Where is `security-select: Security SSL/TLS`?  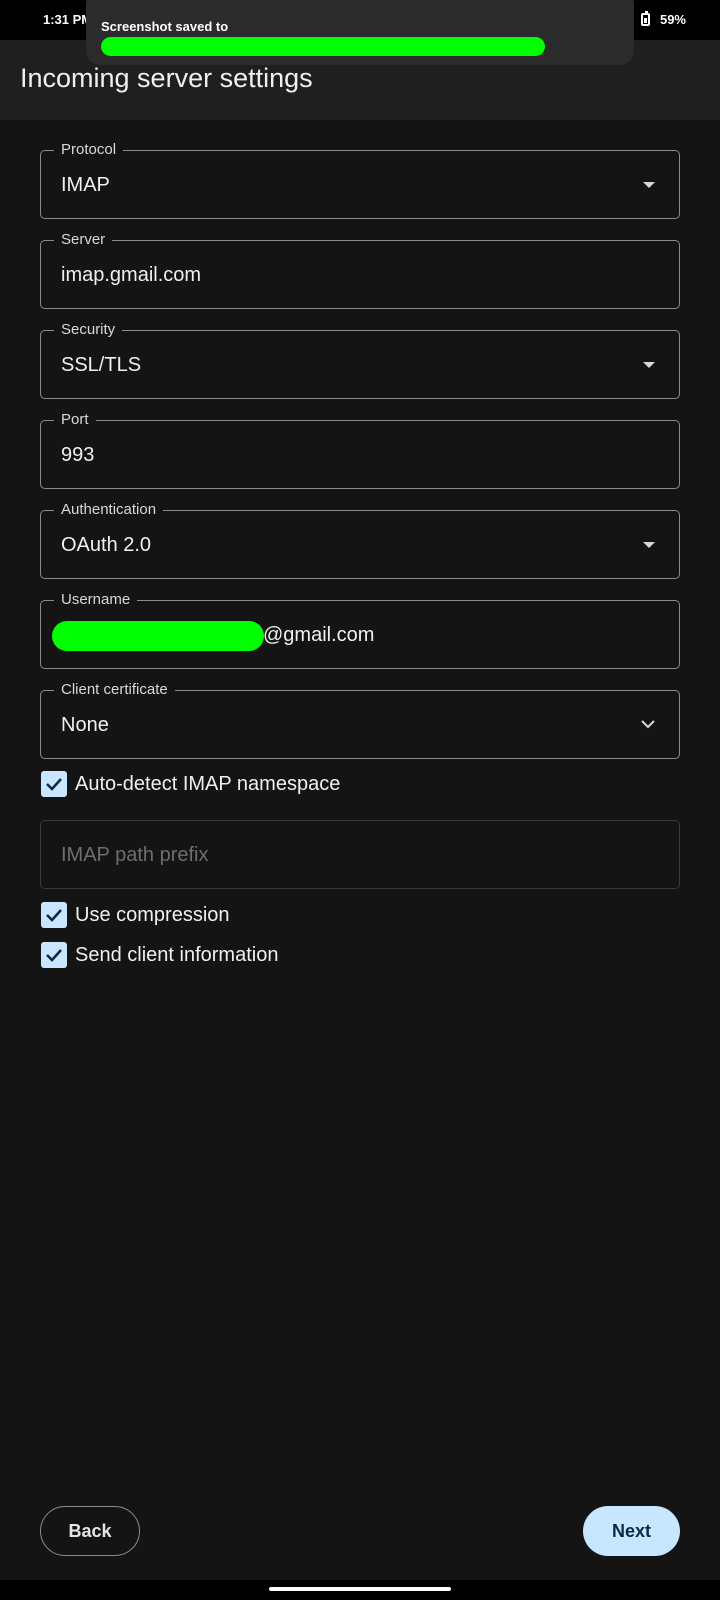 security-select: Security SSL/TLS is located at coordinates (360, 359).